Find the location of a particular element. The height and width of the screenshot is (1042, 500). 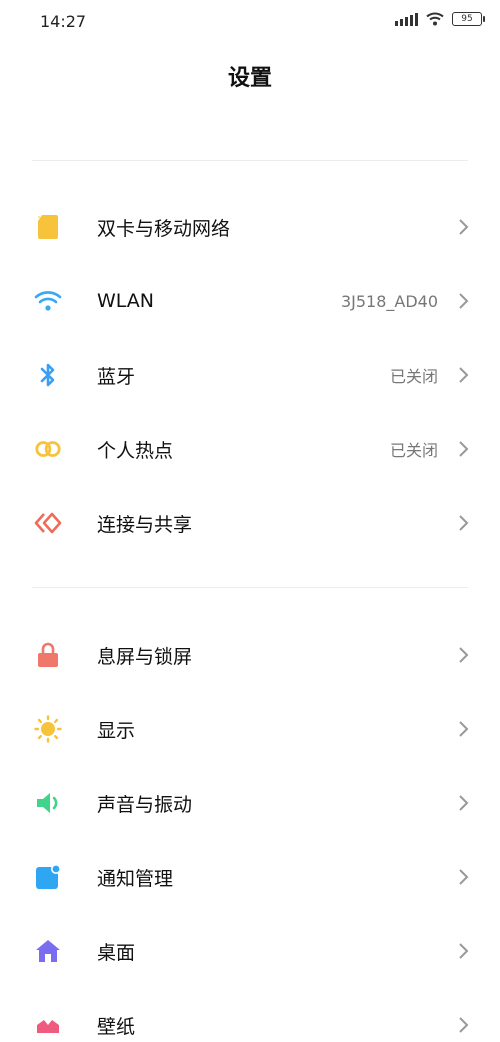

wifi-icon is located at coordinates (48, 301).